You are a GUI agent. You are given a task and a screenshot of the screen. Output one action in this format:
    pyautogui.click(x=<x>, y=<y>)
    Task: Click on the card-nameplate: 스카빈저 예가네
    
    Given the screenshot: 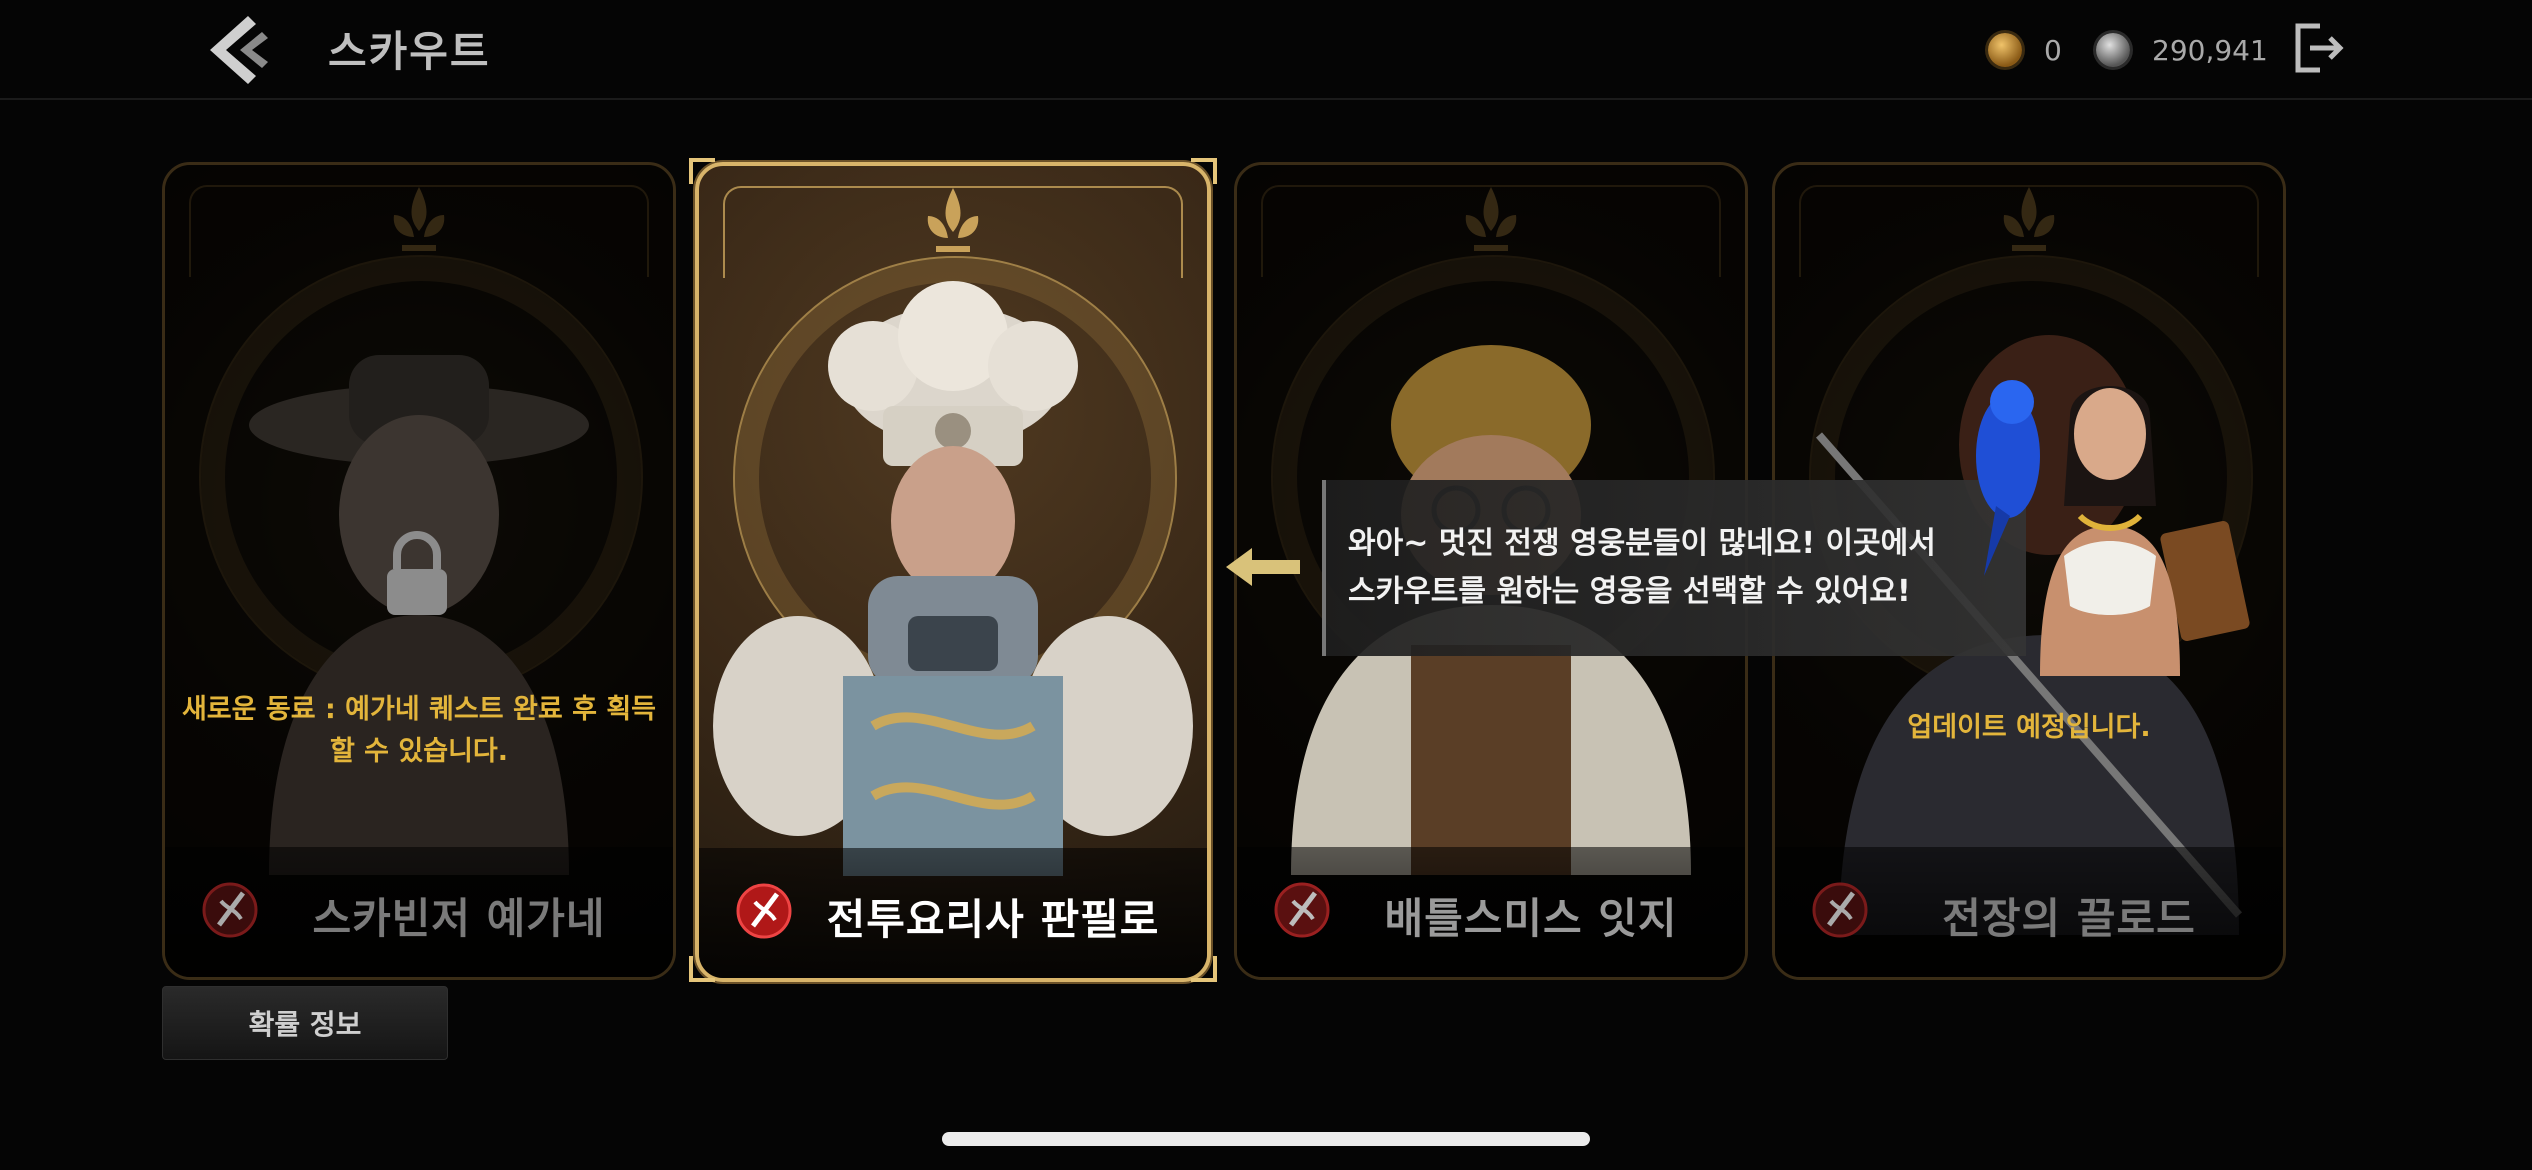 What is the action you would take?
    pyautogui.click(x=419, y=912)
    